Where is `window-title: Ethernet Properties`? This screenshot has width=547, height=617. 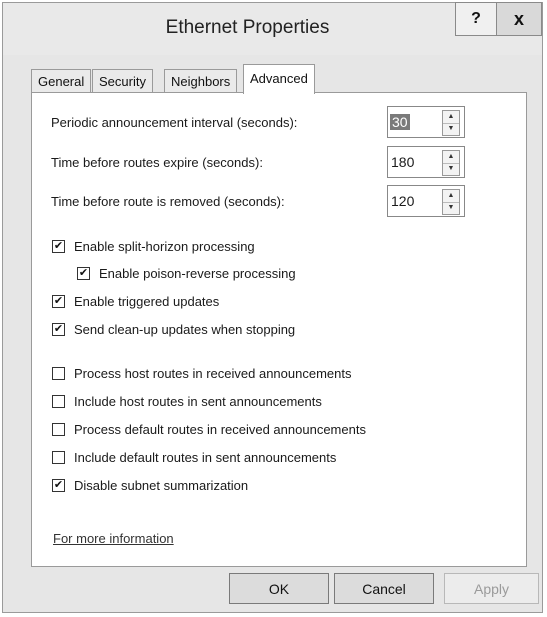 window-title: Ethernet Properties is located at coordinates (247, 27).